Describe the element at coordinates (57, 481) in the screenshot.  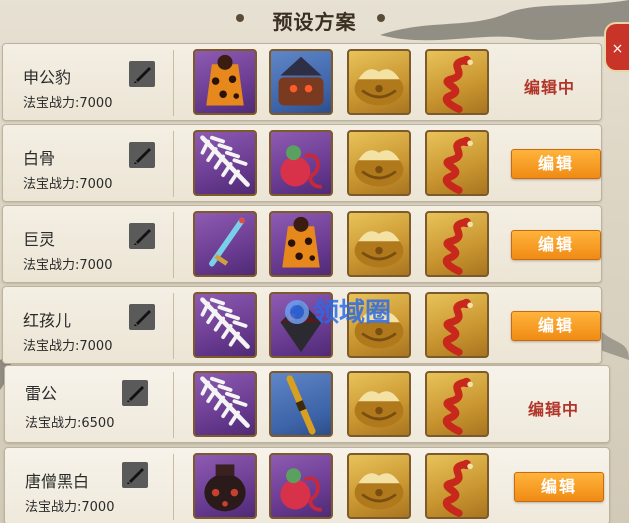
I see `preset-name: 唐僧黑白` at that location.